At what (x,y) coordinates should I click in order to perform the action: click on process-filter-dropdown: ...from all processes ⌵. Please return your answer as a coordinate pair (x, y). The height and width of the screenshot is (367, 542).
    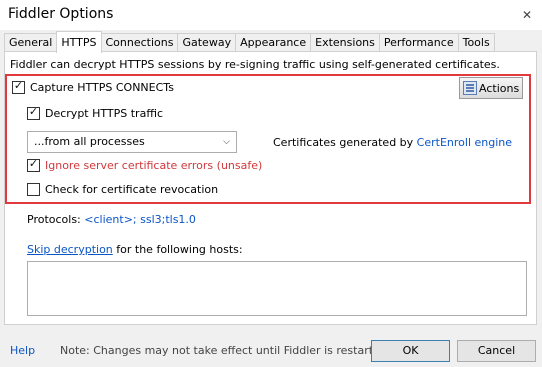
    Looking at the image, I should click on (132, 142).